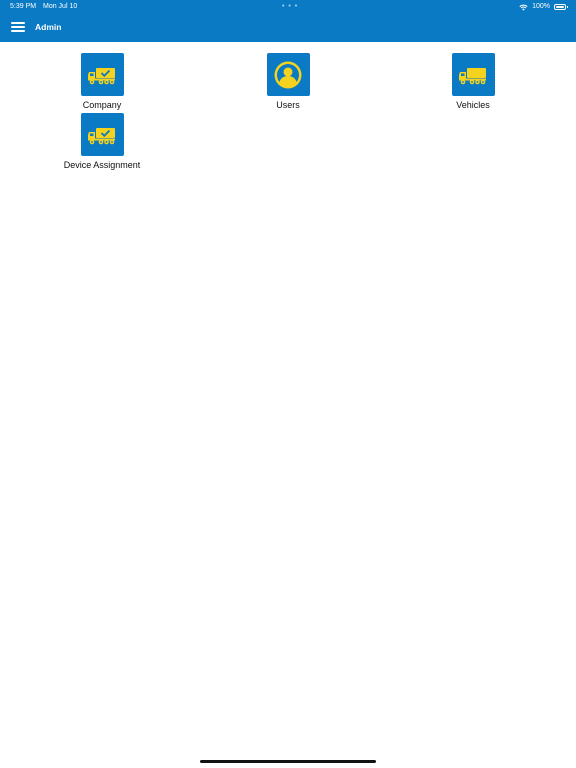 This screenshot has height=768, width=576. I want to click on truck-icon, so click(472, 75).